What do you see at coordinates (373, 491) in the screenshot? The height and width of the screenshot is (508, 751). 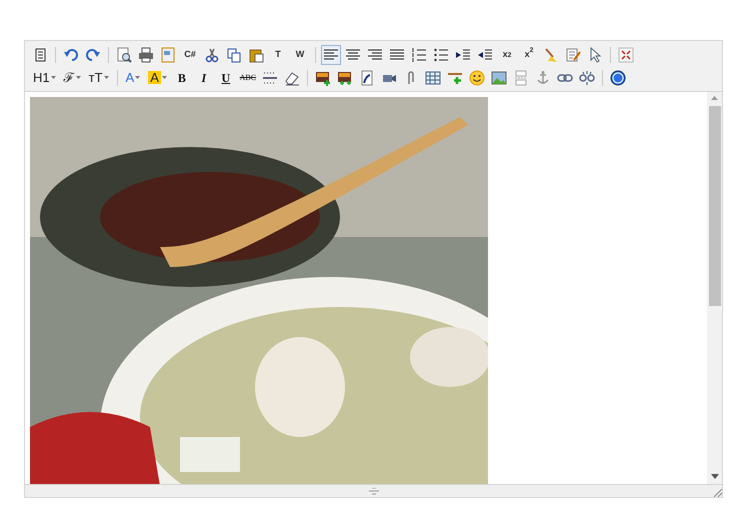 I see `drag-handle-icon` at bounding box center [373, 491].